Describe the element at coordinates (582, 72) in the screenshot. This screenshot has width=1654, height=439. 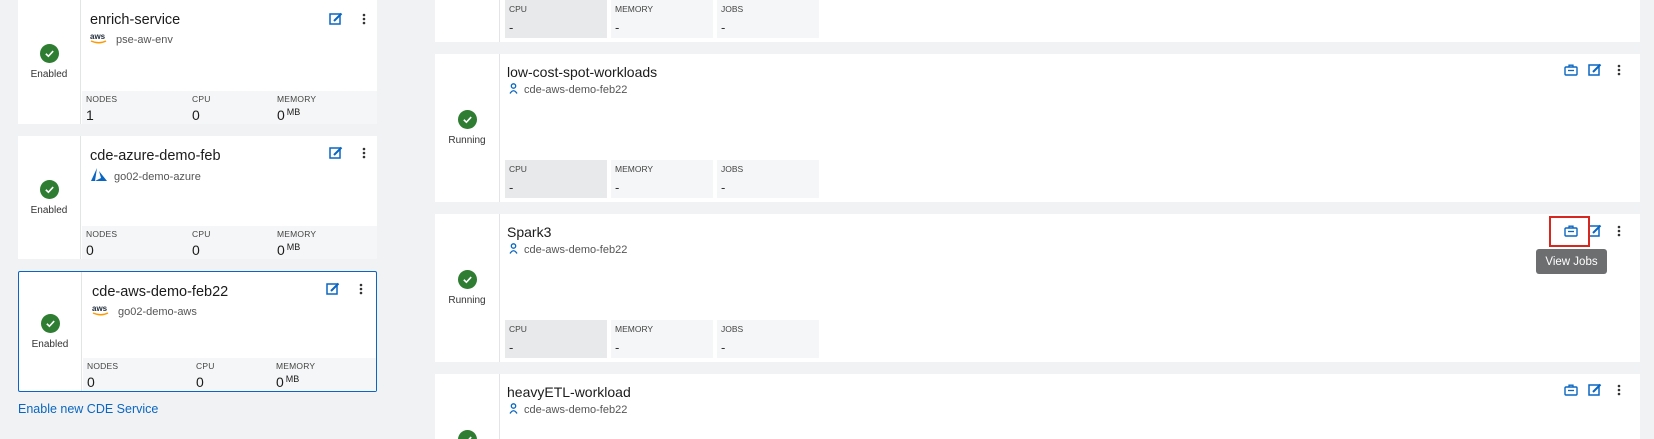
I see `vc-name: low-cost-spot-workloads` at that location.